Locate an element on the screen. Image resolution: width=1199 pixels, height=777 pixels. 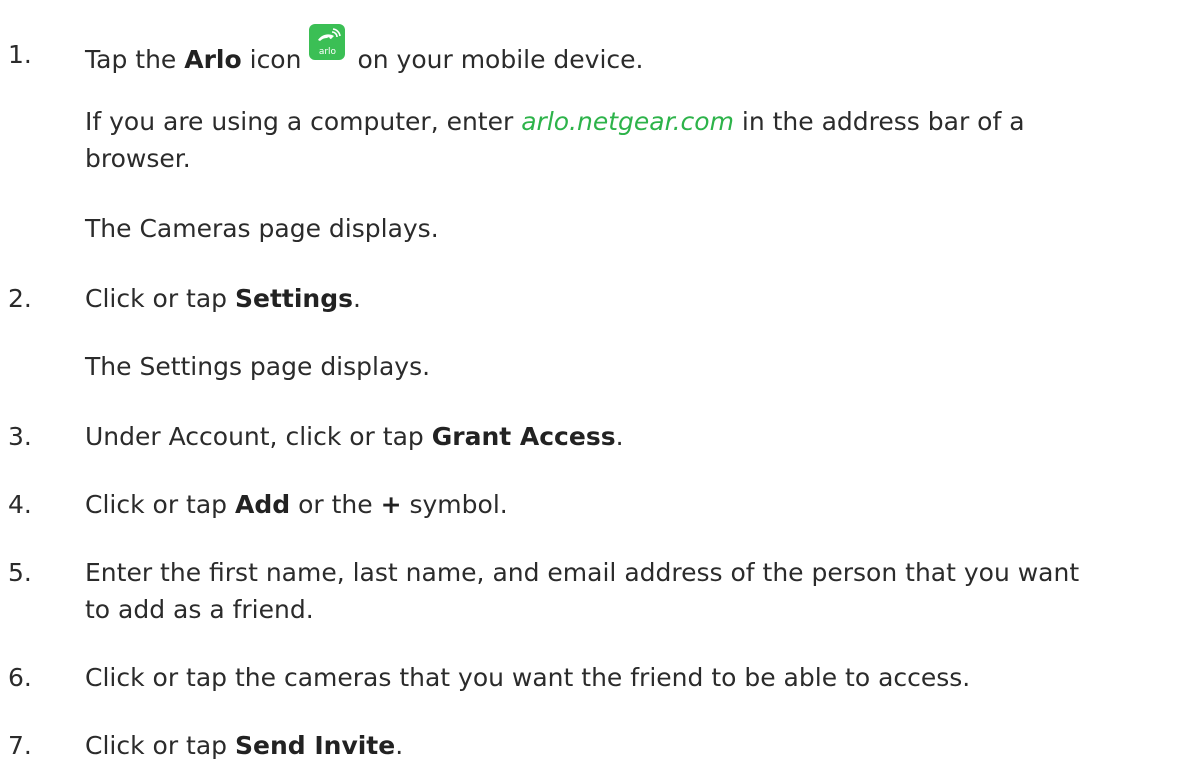
arlo-app-icon: arlo is located at coordinates (327, 42).